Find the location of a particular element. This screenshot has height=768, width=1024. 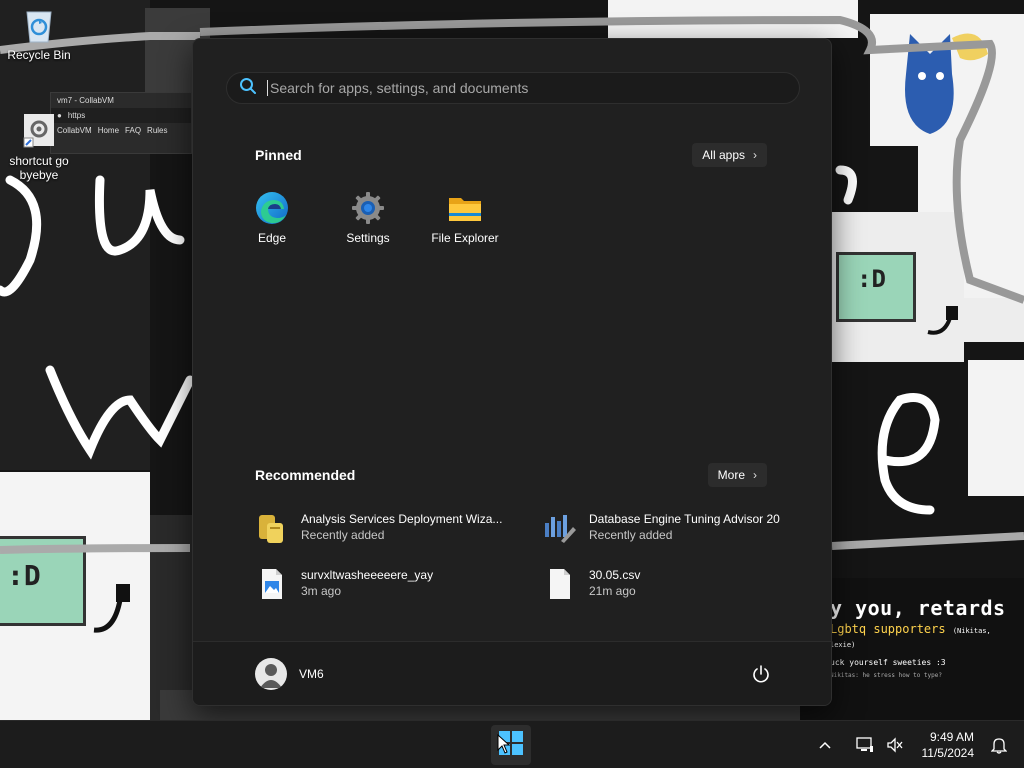

more-button: More › is located at coordinates (737, 475).